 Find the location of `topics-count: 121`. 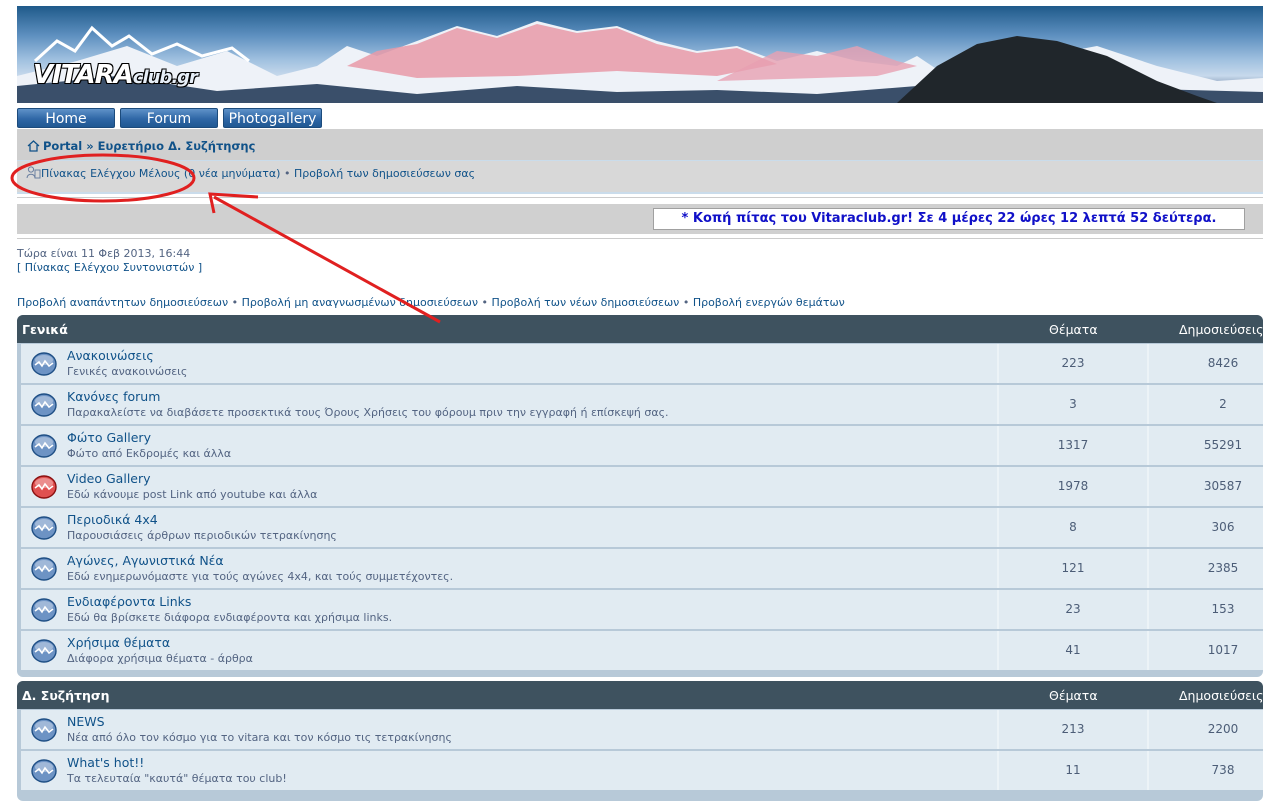

topics-count: 121 is located at coordinates (1073, 568).